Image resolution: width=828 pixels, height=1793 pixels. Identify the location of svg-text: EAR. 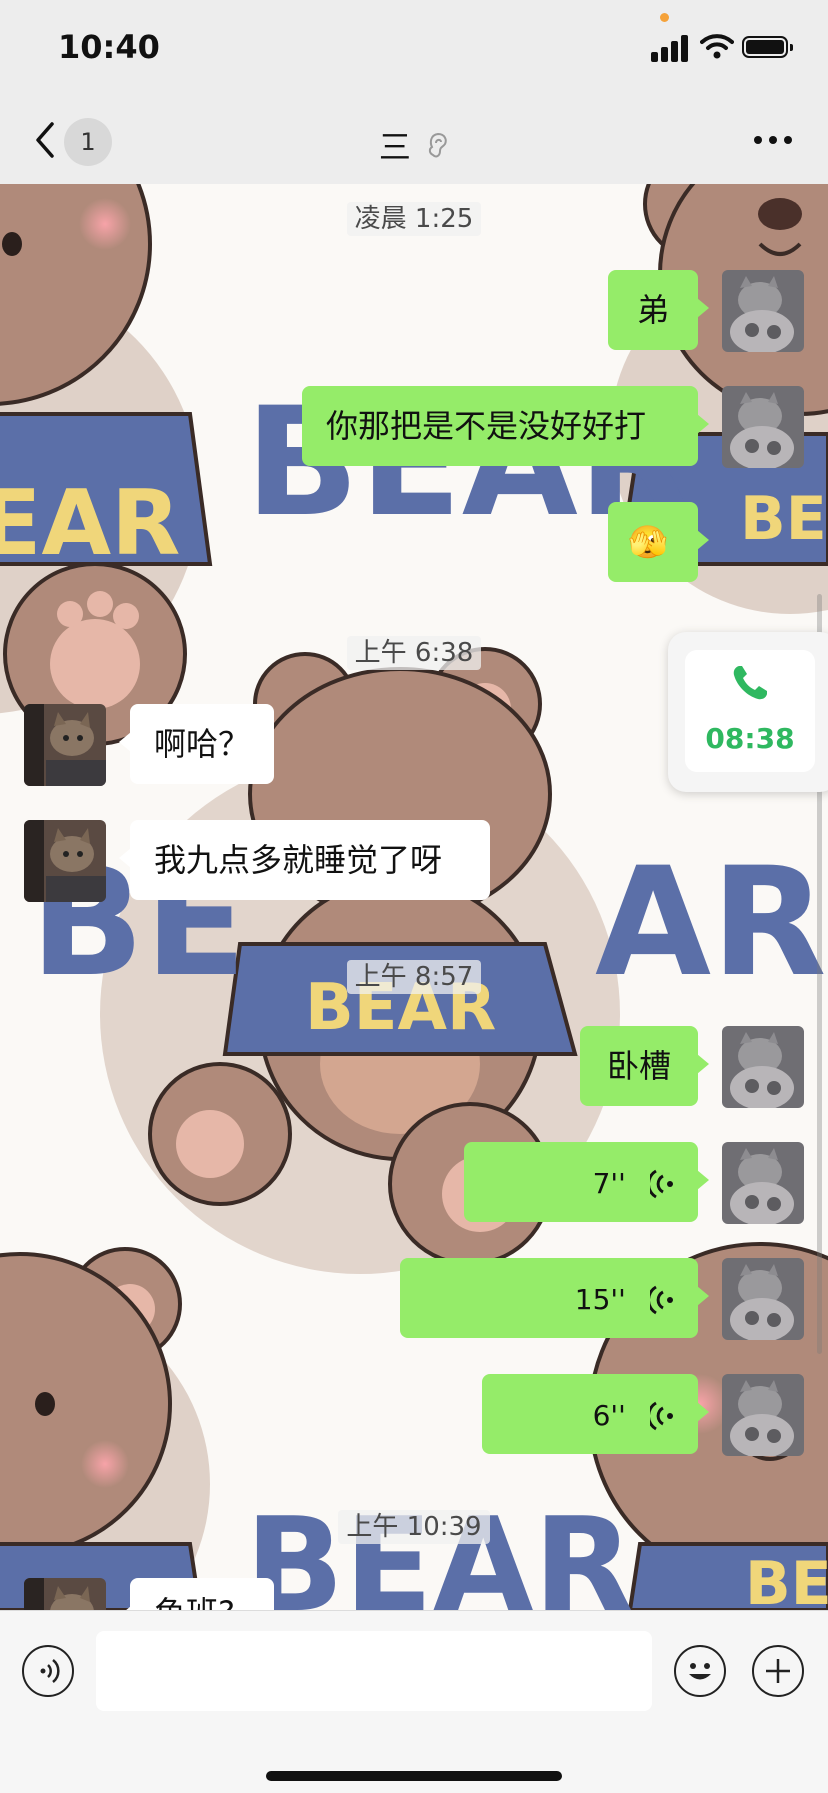
(90, 523).